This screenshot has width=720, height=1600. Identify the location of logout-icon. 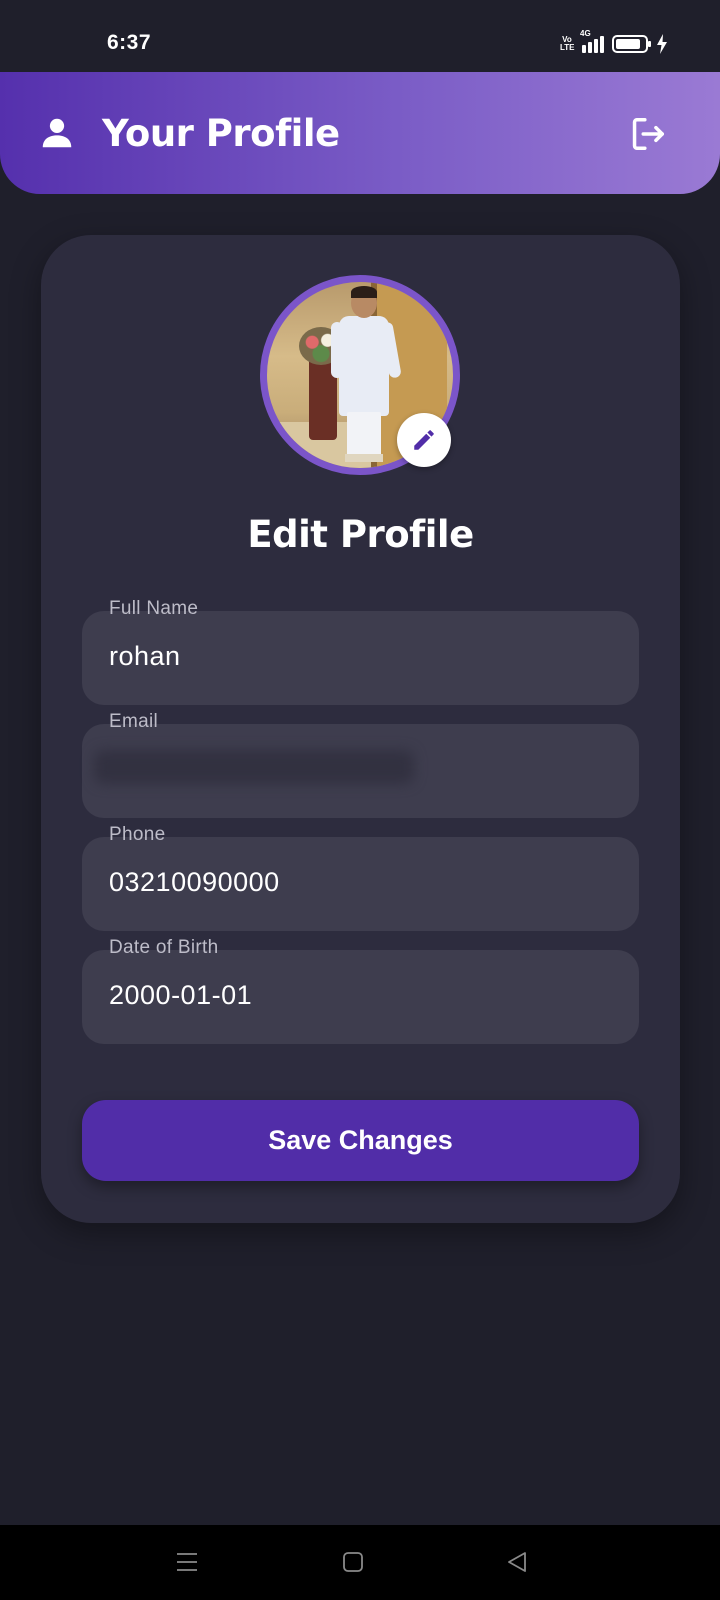
(648, 134).